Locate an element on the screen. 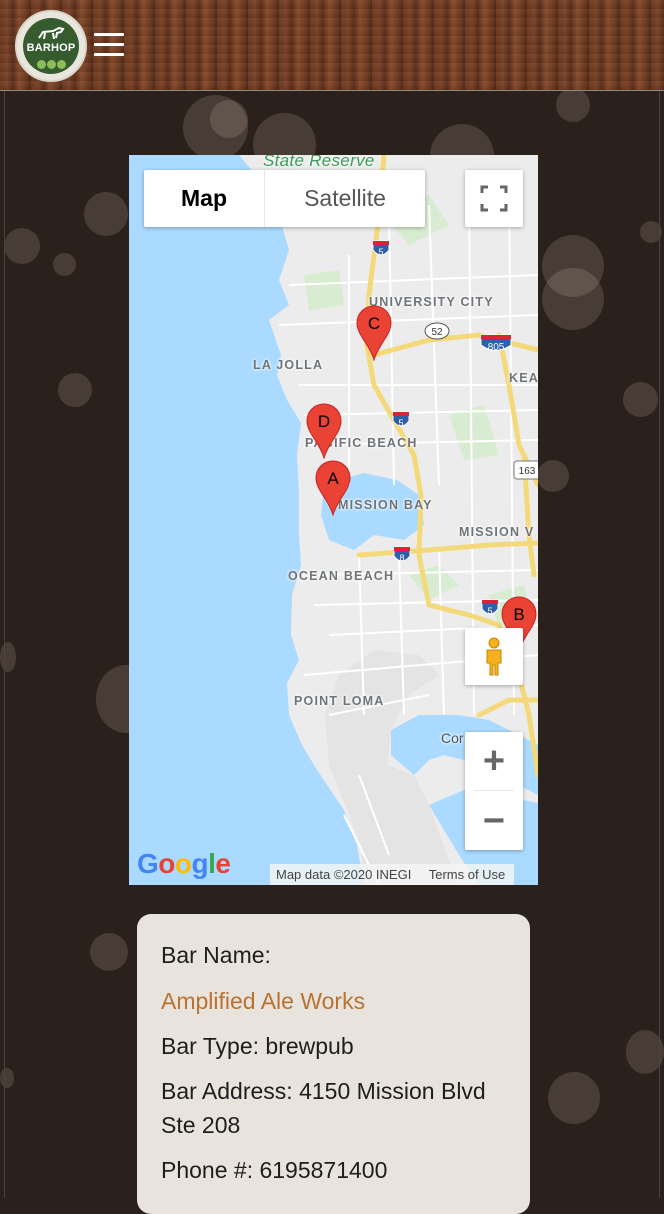  frame-border-right is located at coordinates (659, 644).